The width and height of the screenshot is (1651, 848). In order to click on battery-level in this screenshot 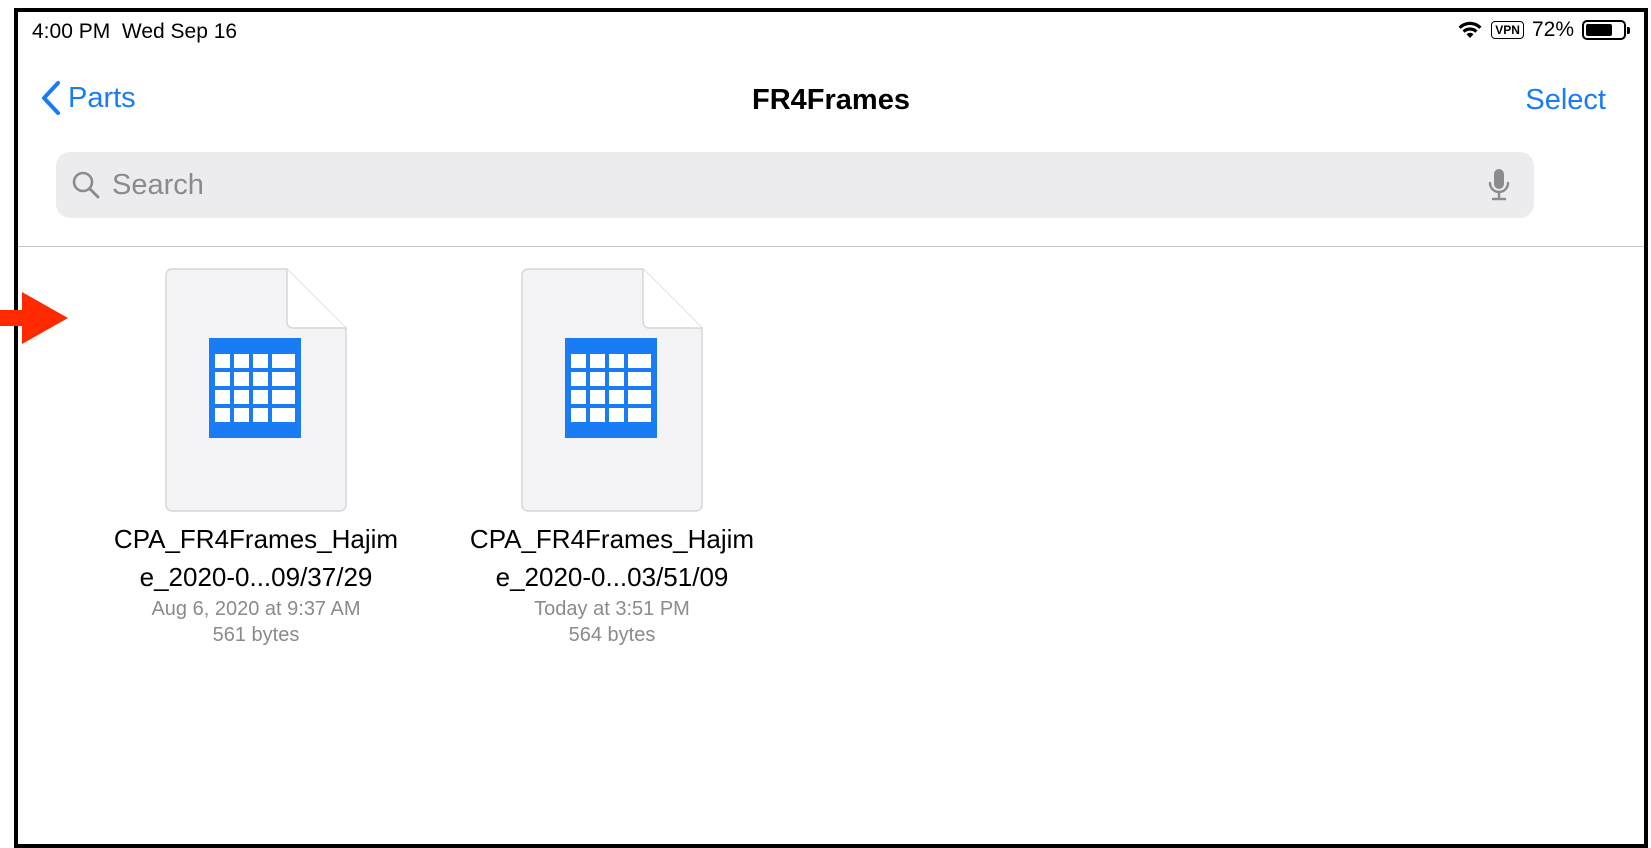, I will do `click(1599, 30)`.